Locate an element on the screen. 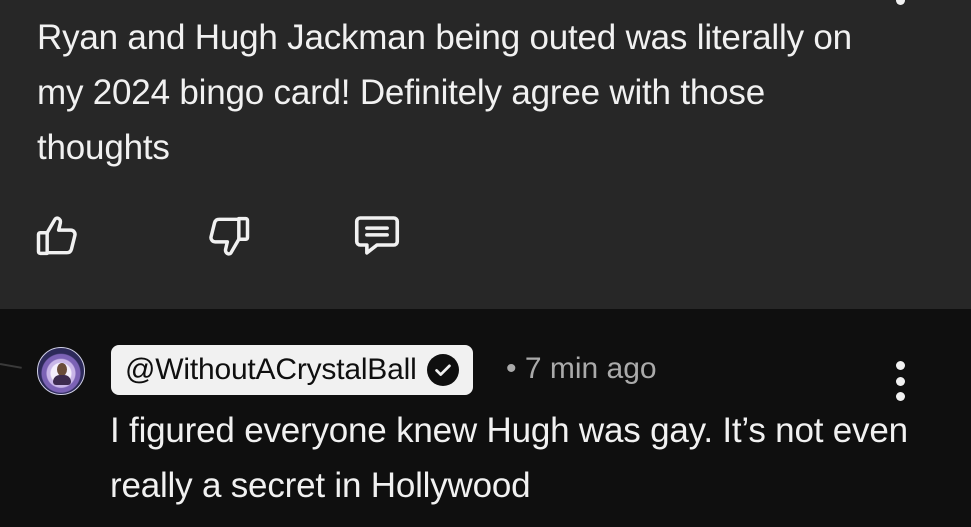 This screenshot has height=527, width=971. comment-icon is located at coordinates (377, 235).